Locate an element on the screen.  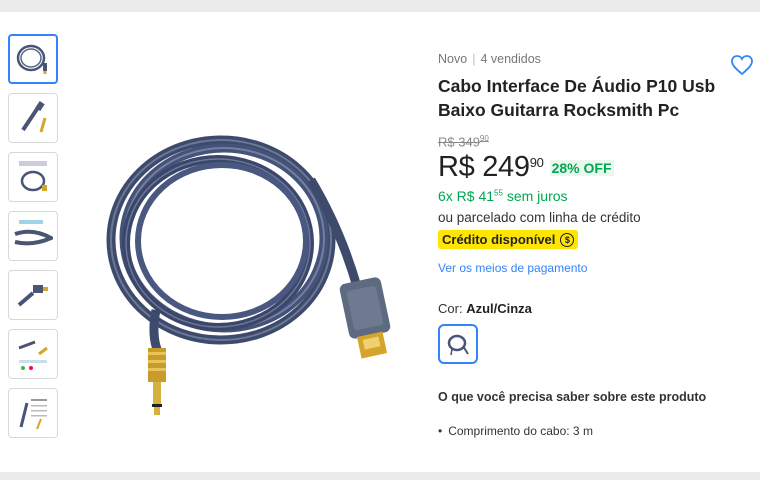
old-price-cents: 90 is located at coordinates (484, 138).